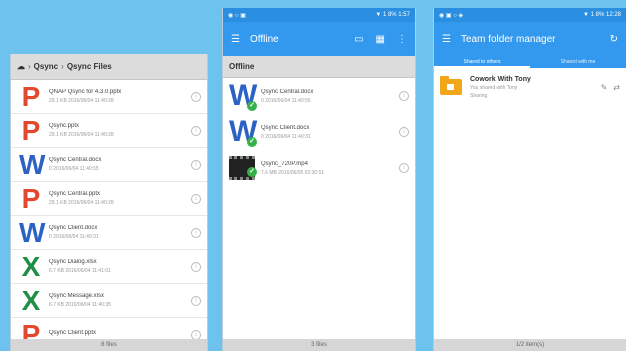 The width and height of the screenshot is (626, 351). What do you see at coordinates (109, 345) in the screenshot?
I see `file-count: 8 files` at bounding box center [109, 345].